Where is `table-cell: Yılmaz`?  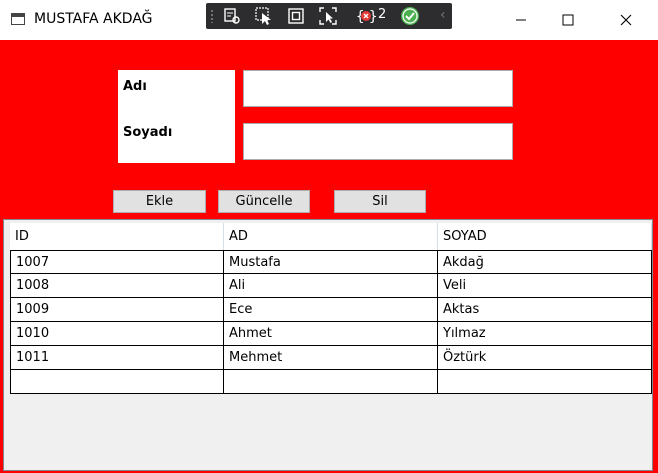 table-cell: Yılmaz is located at coordinates (545, 333).